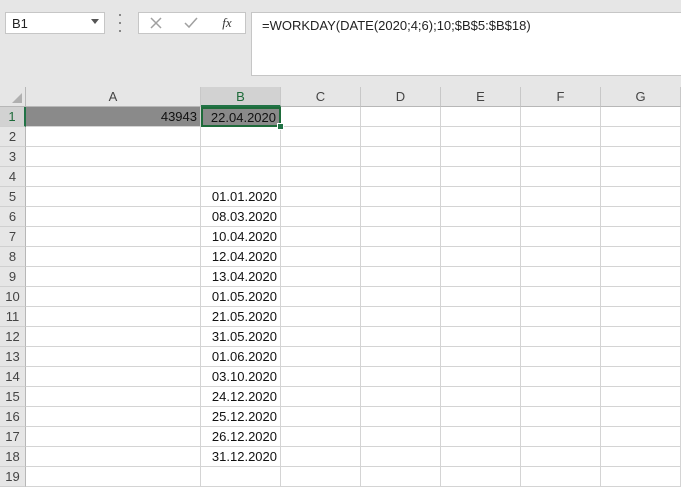 This screenshot has width=681, height=487. What do you see at coordinates (481, 317) in the screenshot?
I see `cell-e11` at bounding box center [481, 317].